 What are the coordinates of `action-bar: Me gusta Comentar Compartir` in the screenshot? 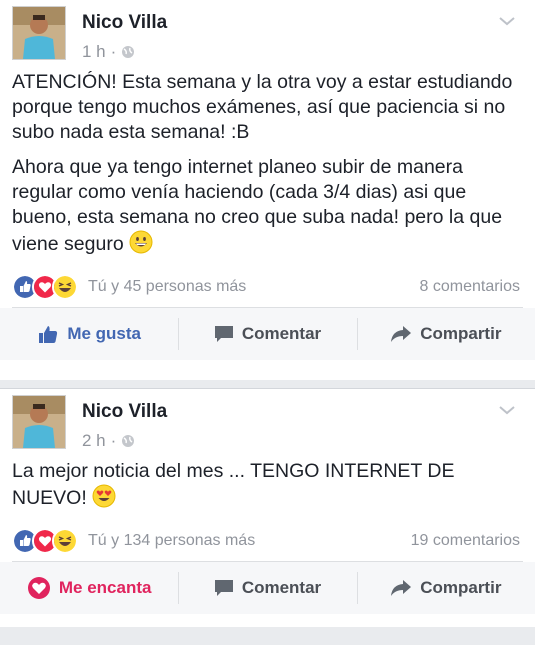 It's located at (267, 334).